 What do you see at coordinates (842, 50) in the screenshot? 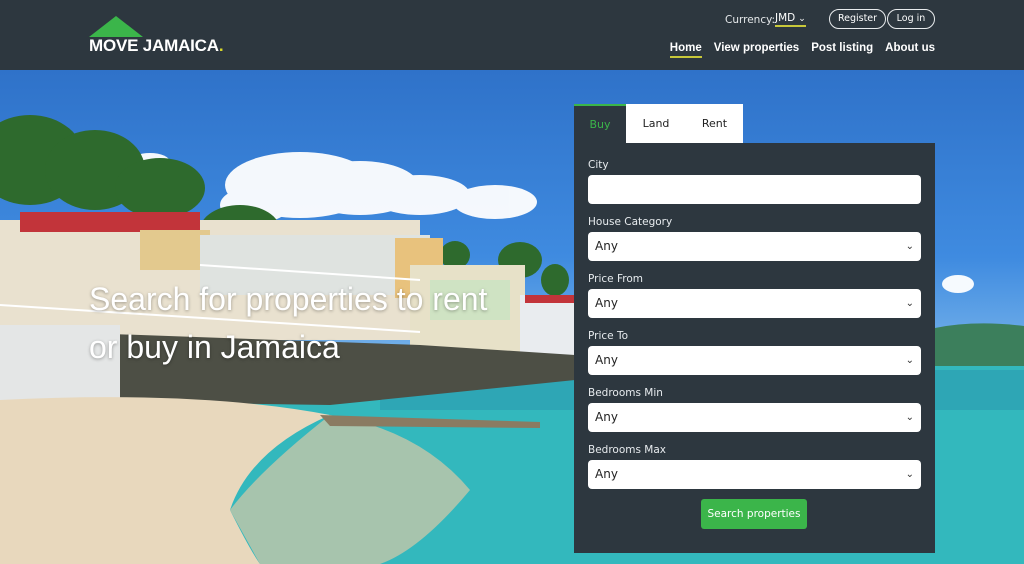
I see `nav-post-listing: Post listing` at bounding box center [842, 50].